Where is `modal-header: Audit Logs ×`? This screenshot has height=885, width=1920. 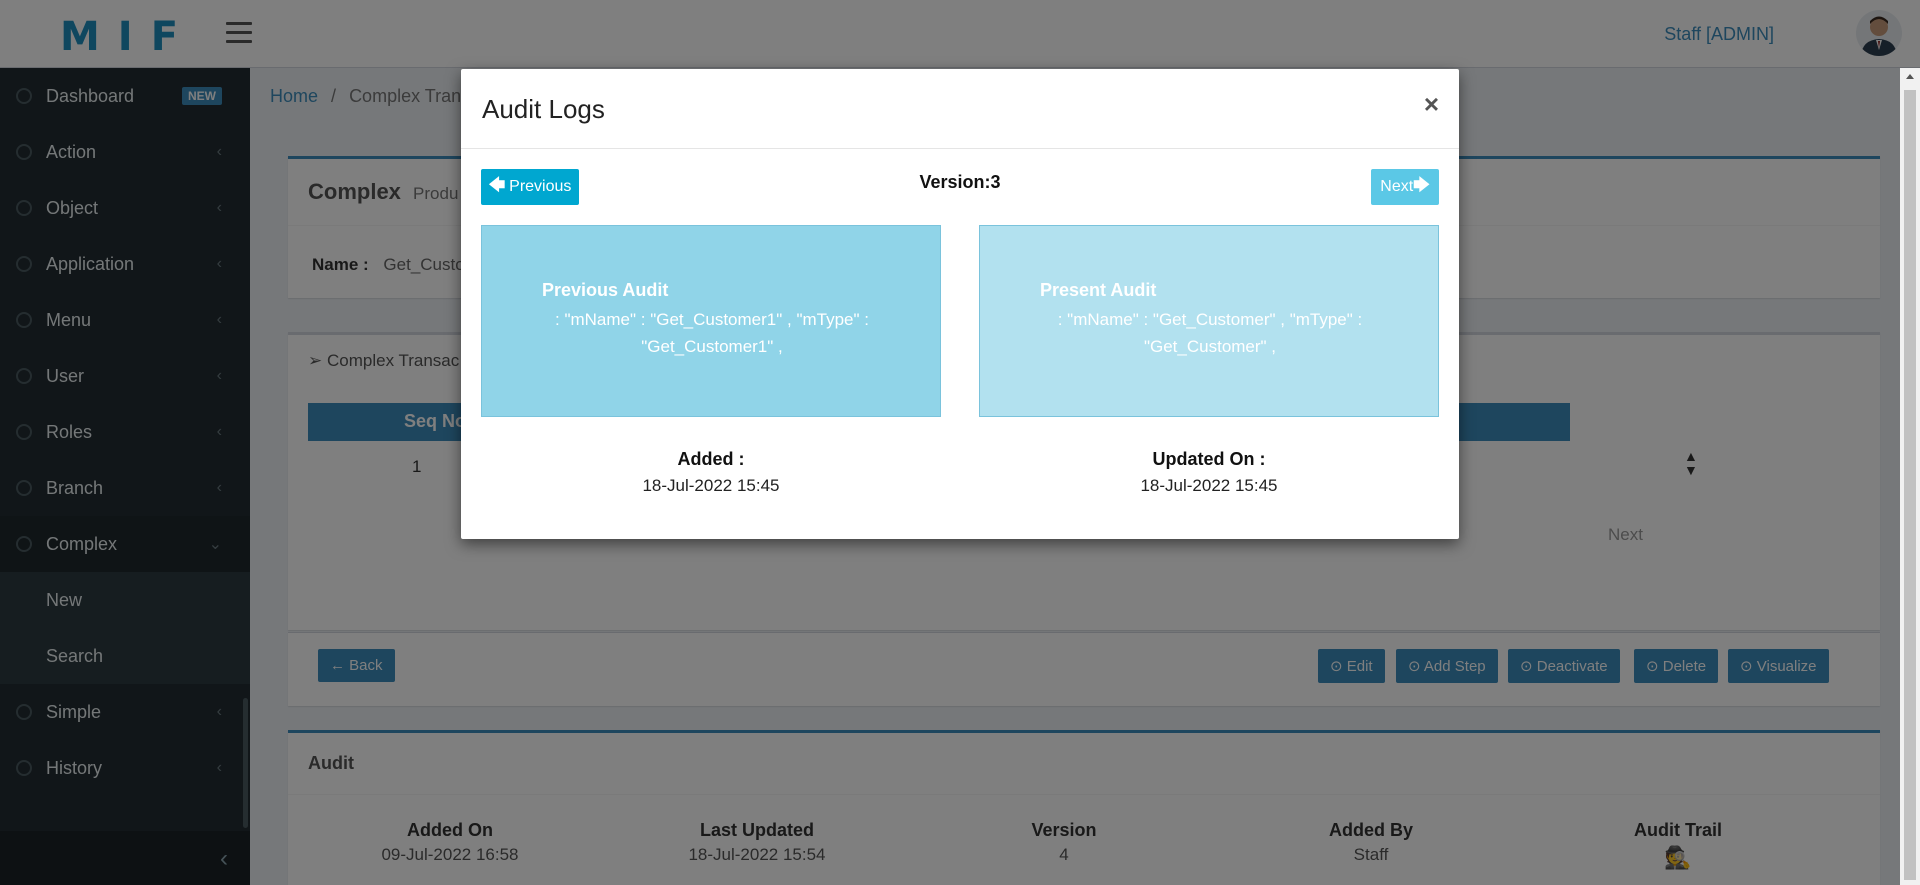
modal-header: Audit Logs × is located at coordinates (960, 109).